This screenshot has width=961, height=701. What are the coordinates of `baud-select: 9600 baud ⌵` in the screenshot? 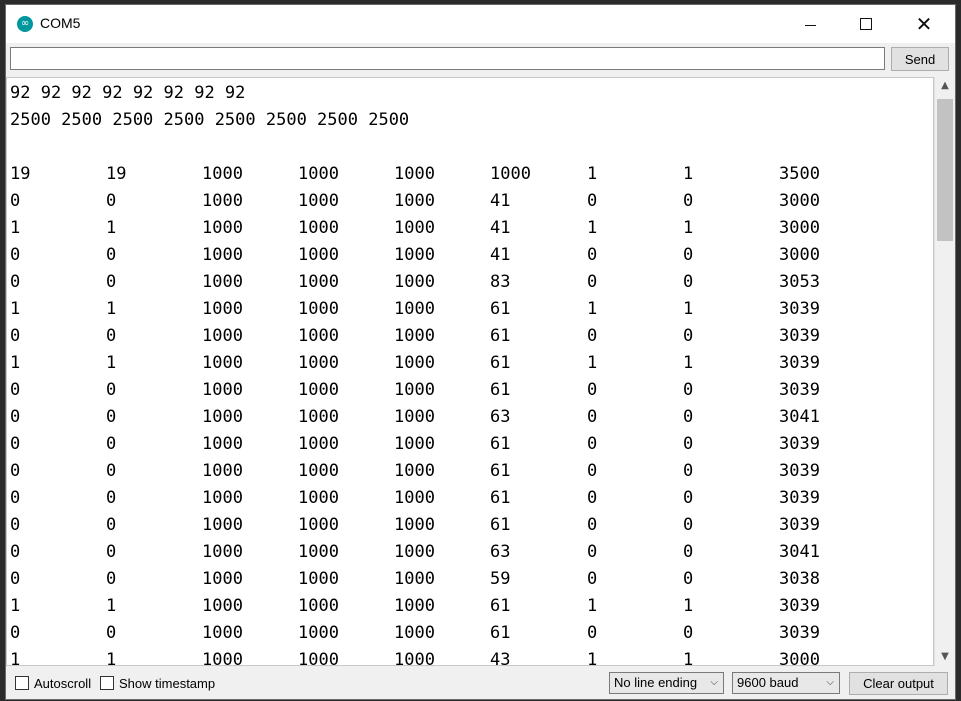 It's located at (786, 683).